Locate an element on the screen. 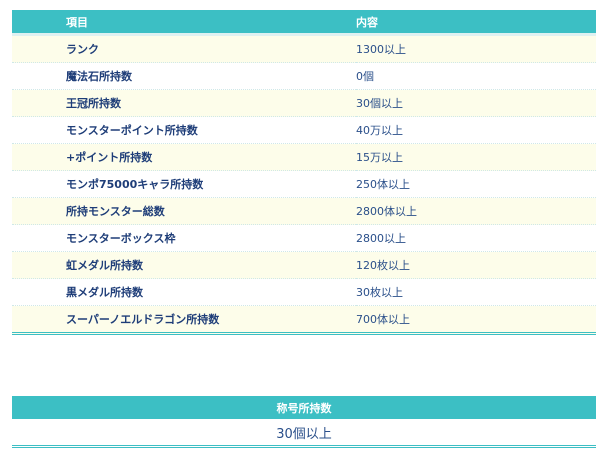  table-header-row: 項目 内容 is located at coordinates (304, 23).